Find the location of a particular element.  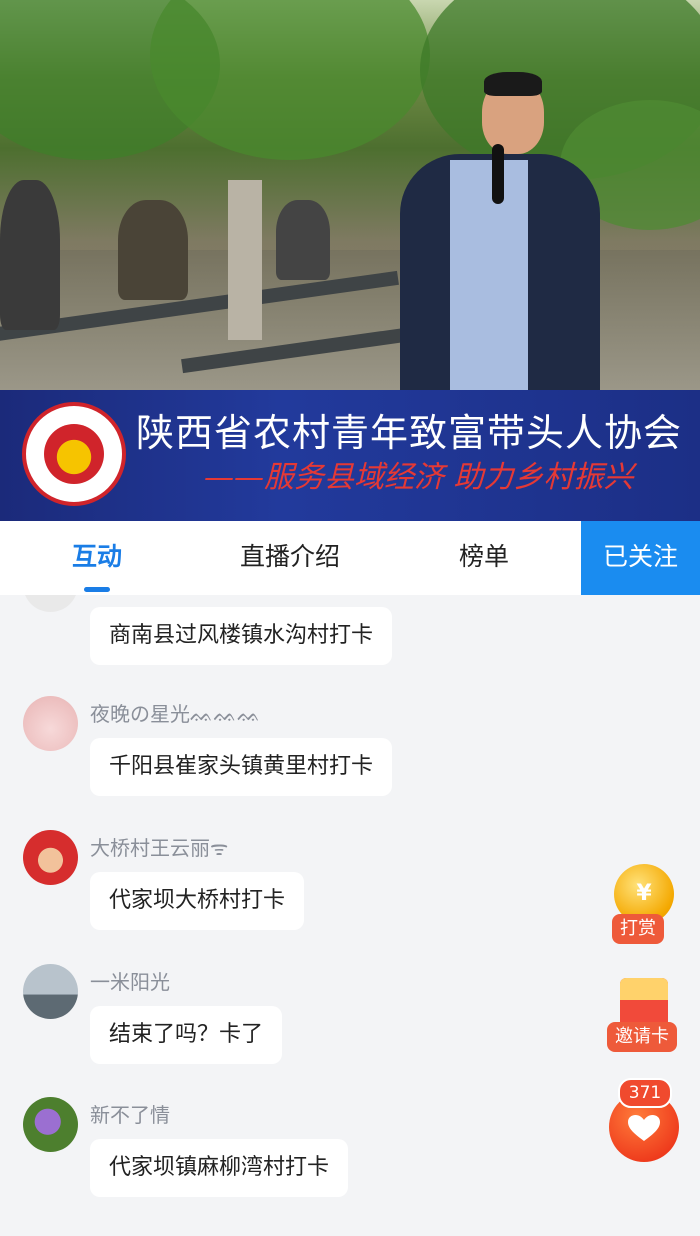

tree-trunk is located at coordinates (245, 260).